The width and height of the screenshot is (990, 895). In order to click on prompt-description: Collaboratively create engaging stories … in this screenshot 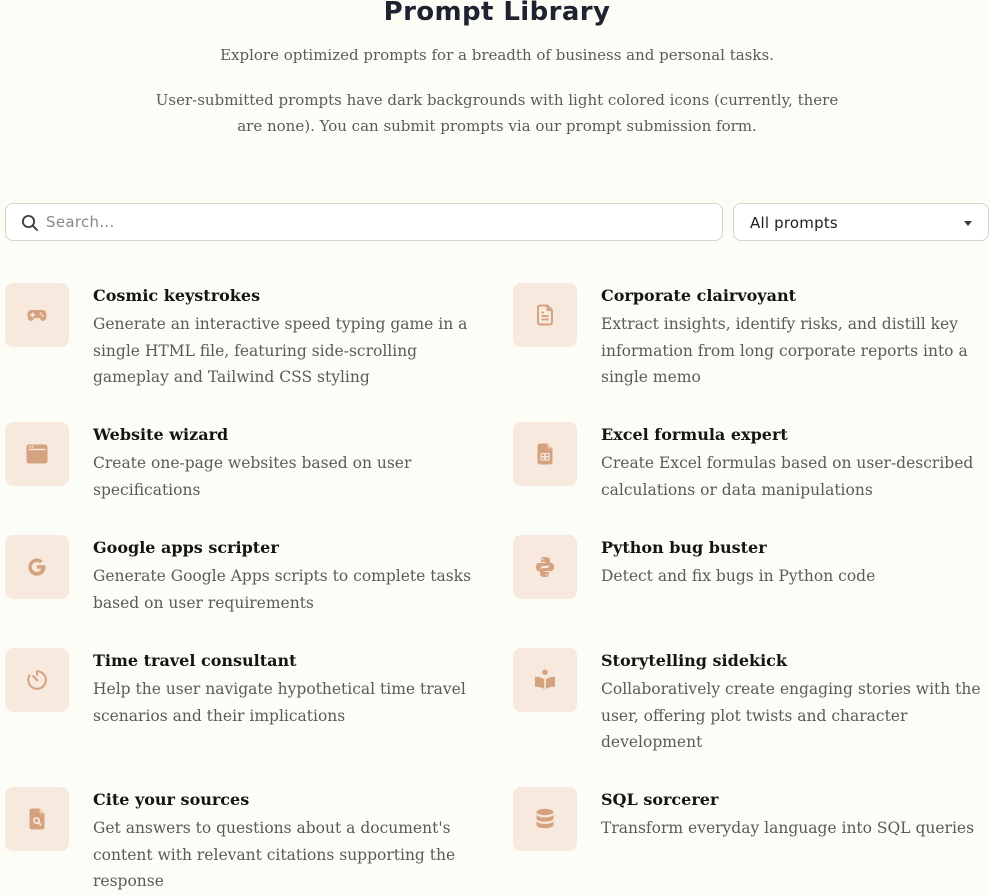, I will do `click(791, 715)`.